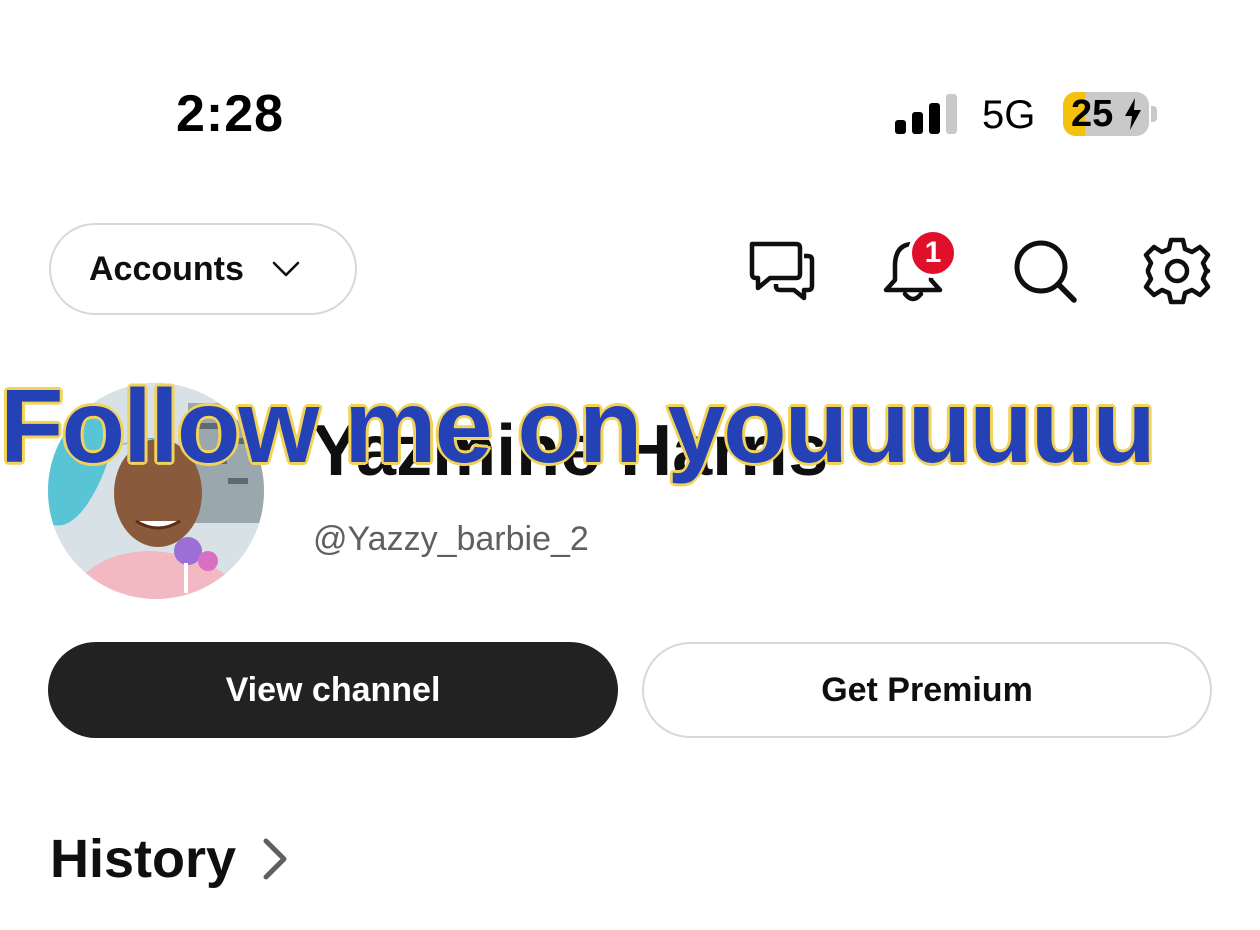 This screenshot has height=930, width=1260. What do you see at coordinates (933, 253) in the screenshot?
I see `notification-badge: 1` at bounding box center [933, 253].